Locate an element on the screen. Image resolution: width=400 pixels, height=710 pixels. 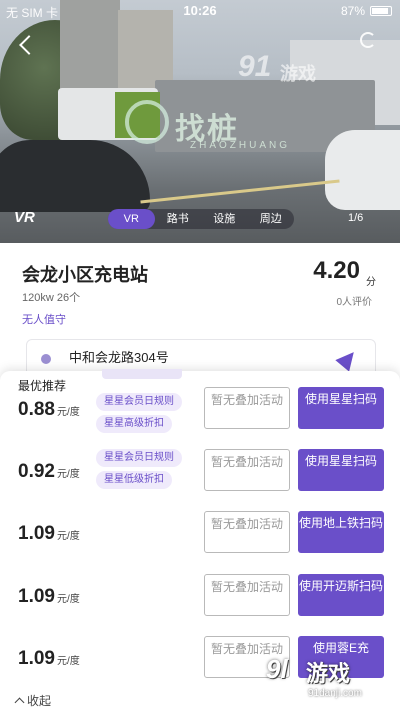
sheet-title: 最优推荐 is located at coordinates (42, 386).